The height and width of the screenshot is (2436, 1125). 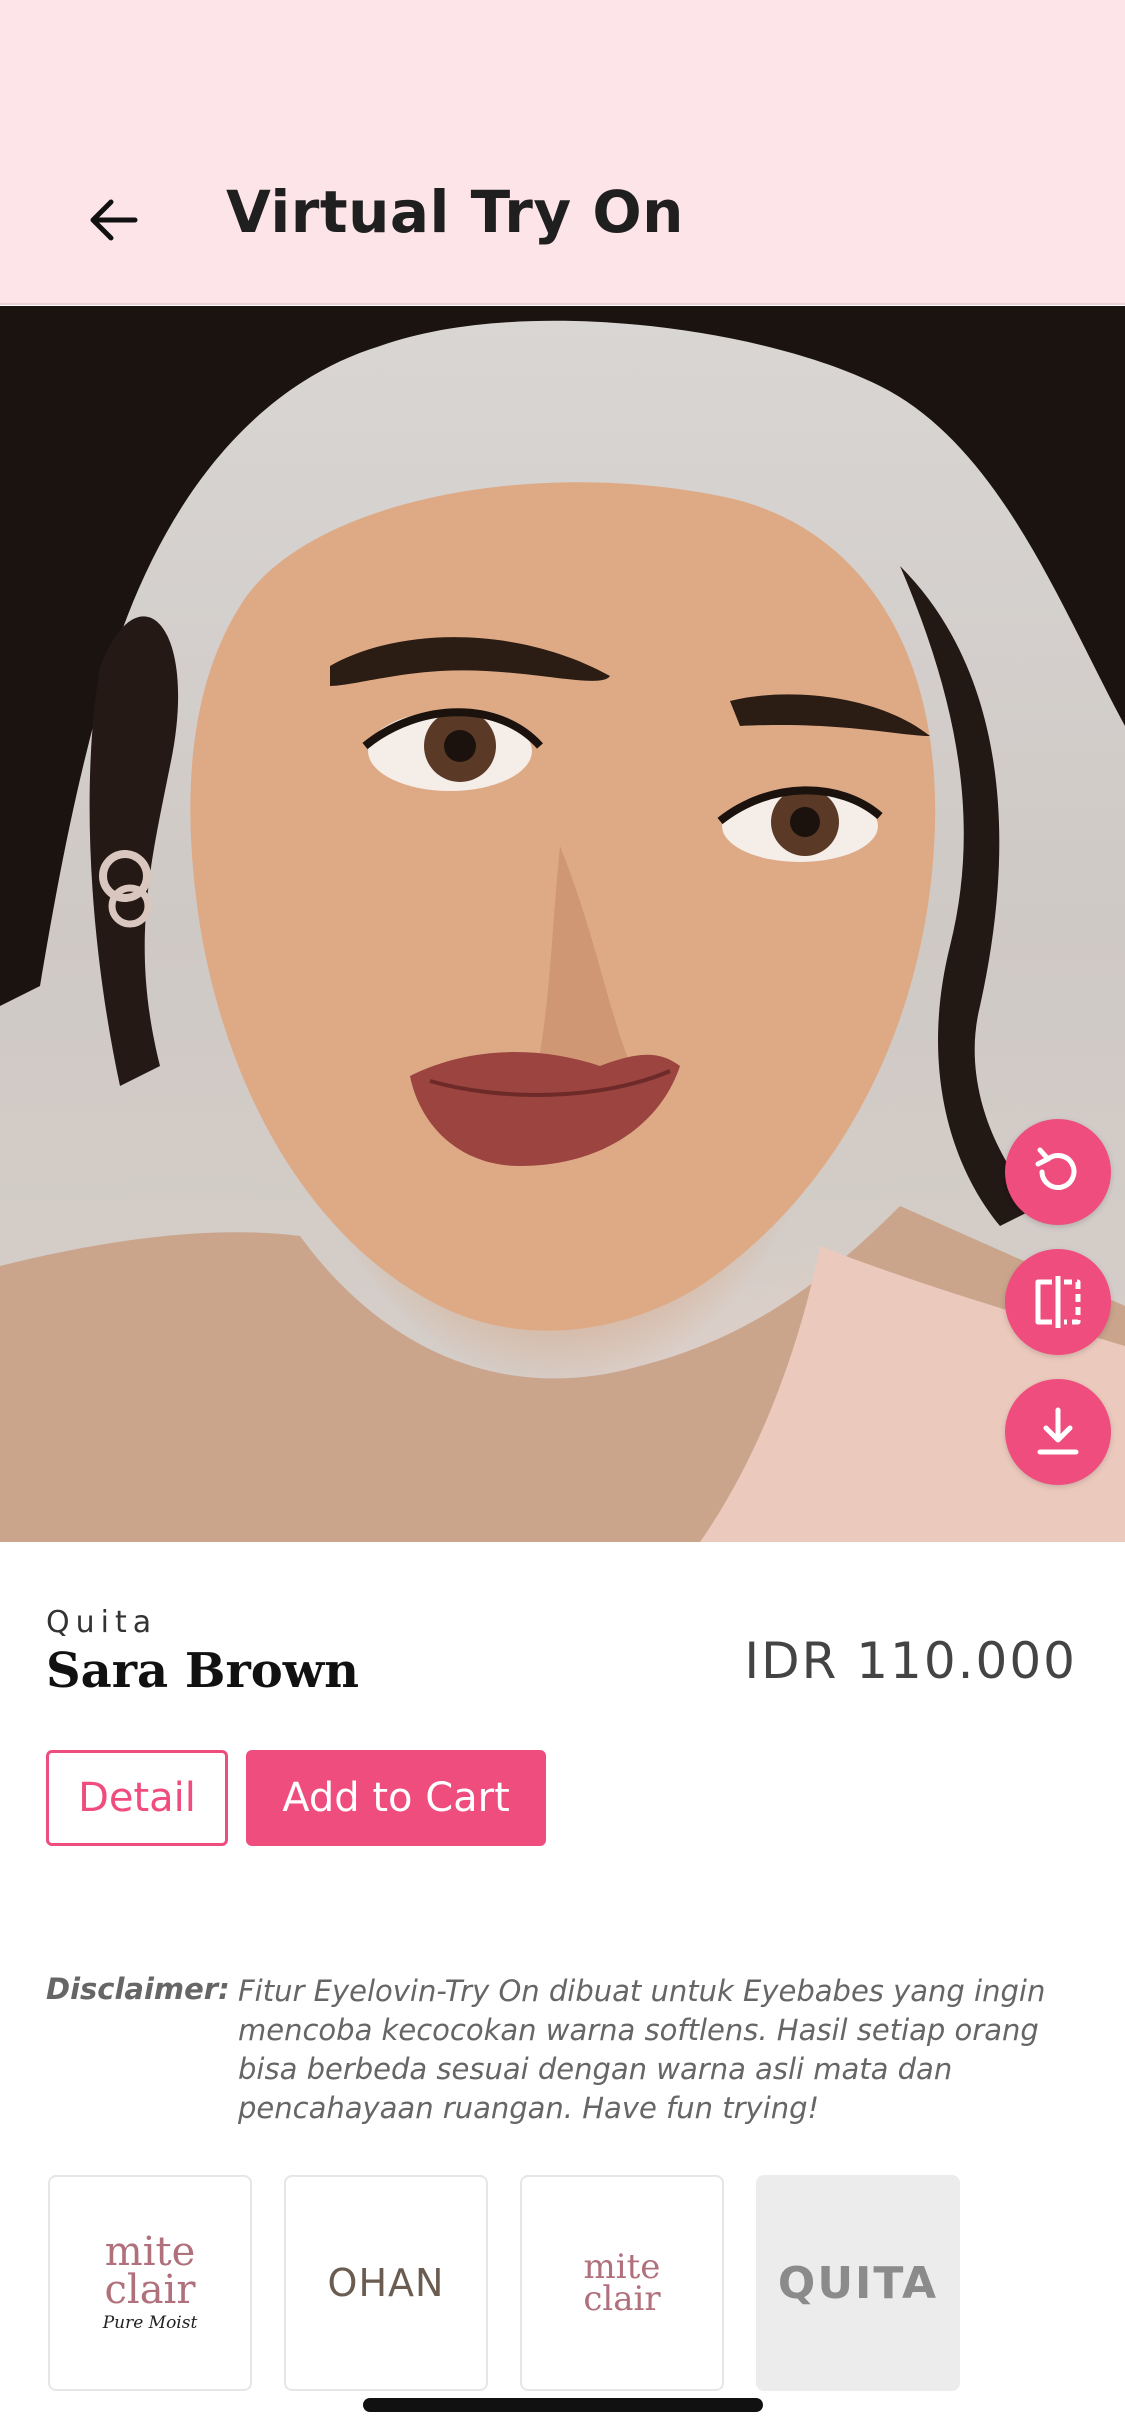 I want to click on brand-logo-line1: mite, so click(x=150, y=2252).